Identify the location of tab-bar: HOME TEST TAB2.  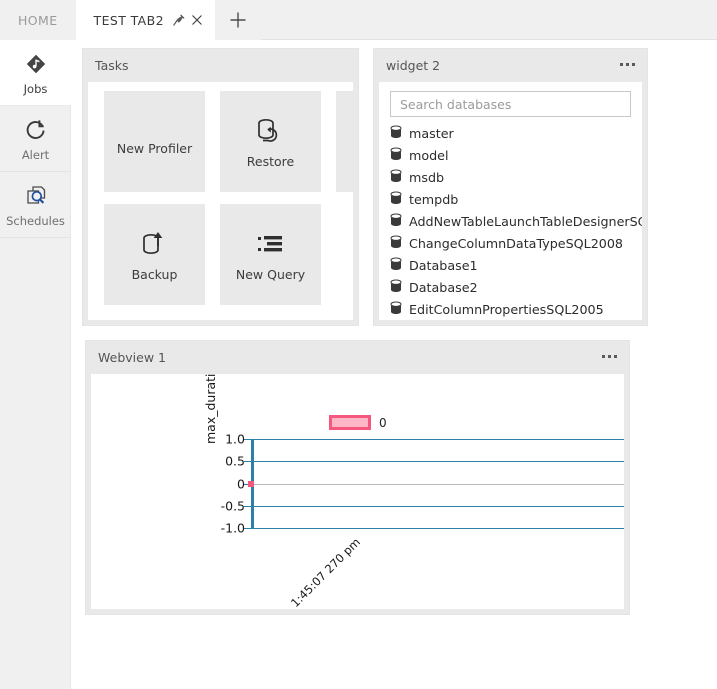
(358, 20).